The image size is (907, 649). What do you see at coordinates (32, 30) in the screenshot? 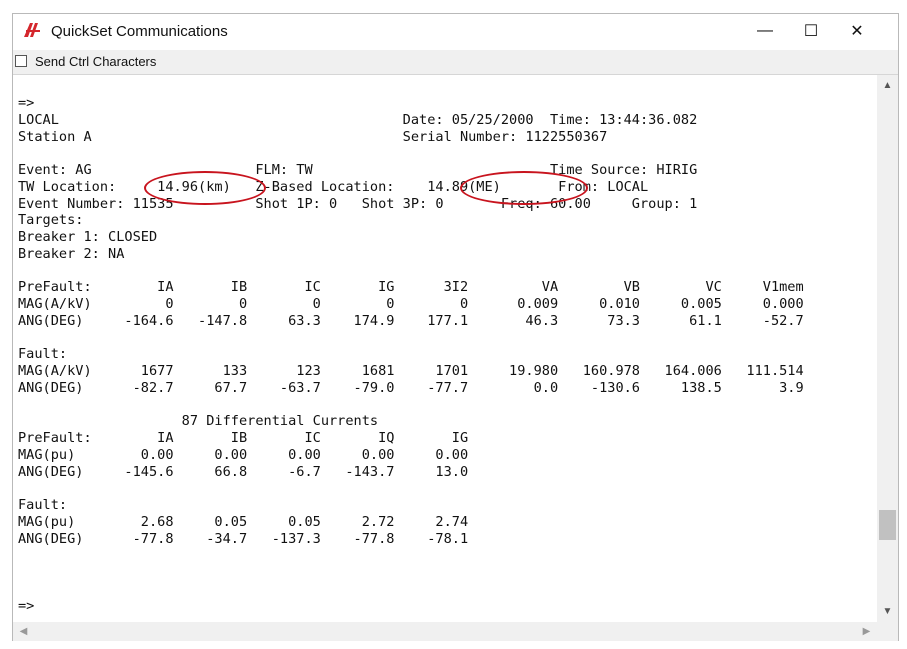
I see `quickset-app-icon` at bounding box center [32, 30].